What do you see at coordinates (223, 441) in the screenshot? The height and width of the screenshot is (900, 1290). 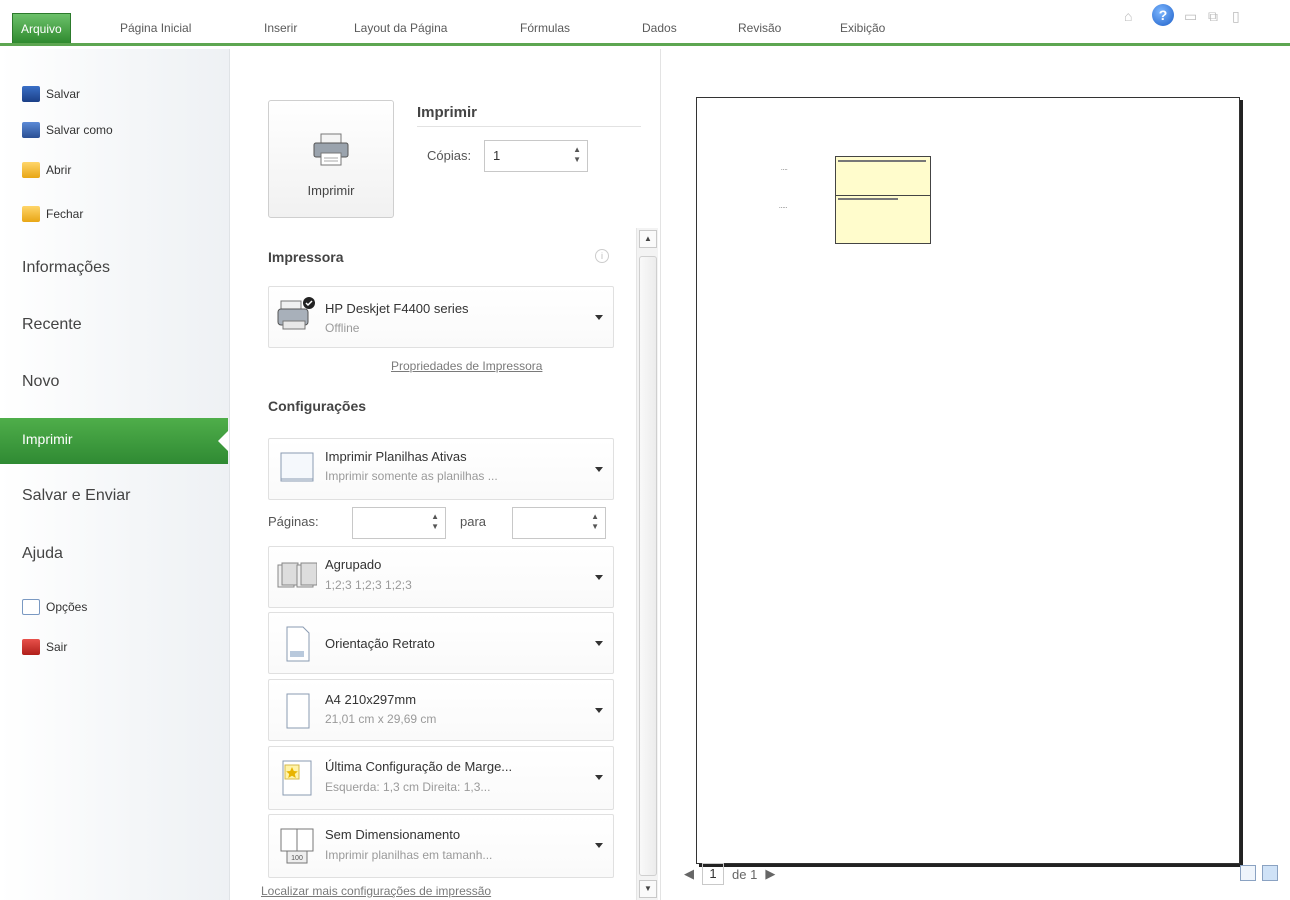 I see `active-pointer-icon` at bounding box center [223, 441].